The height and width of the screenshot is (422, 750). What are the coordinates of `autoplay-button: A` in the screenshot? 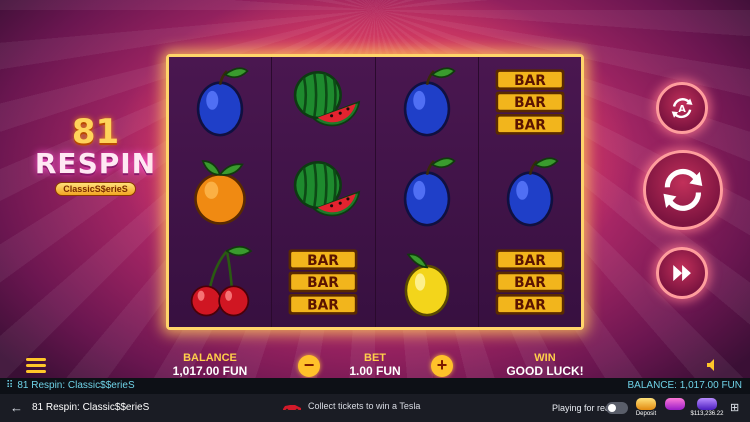 It's located at (682, 108).